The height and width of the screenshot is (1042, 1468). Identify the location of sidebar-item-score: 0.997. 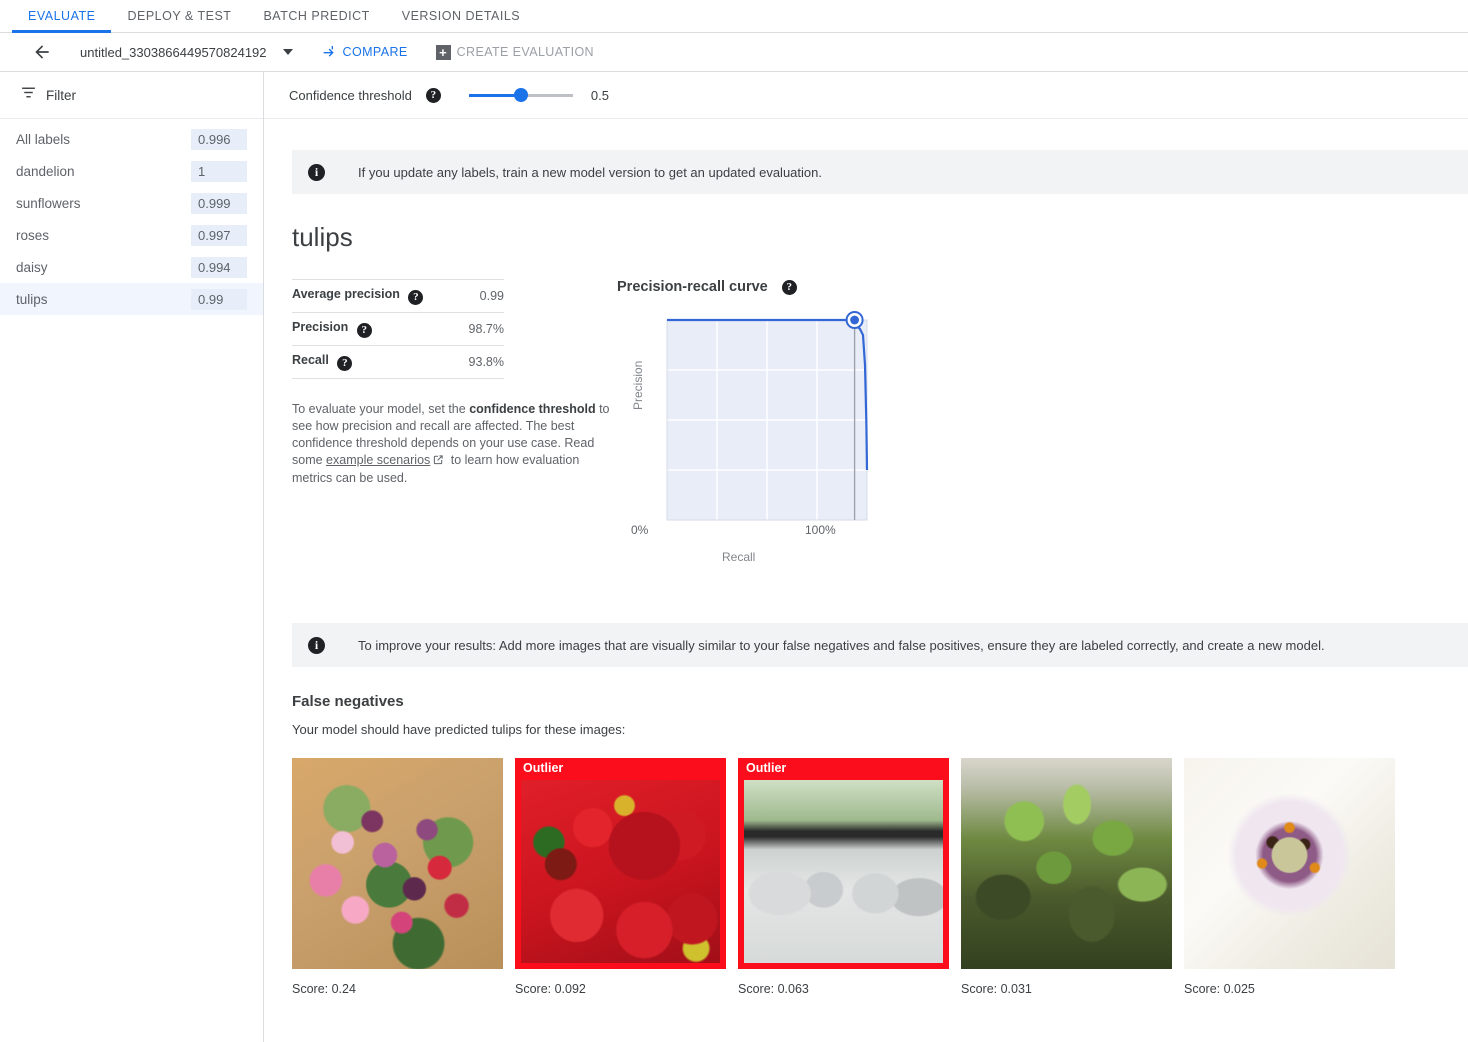
(219, 235).